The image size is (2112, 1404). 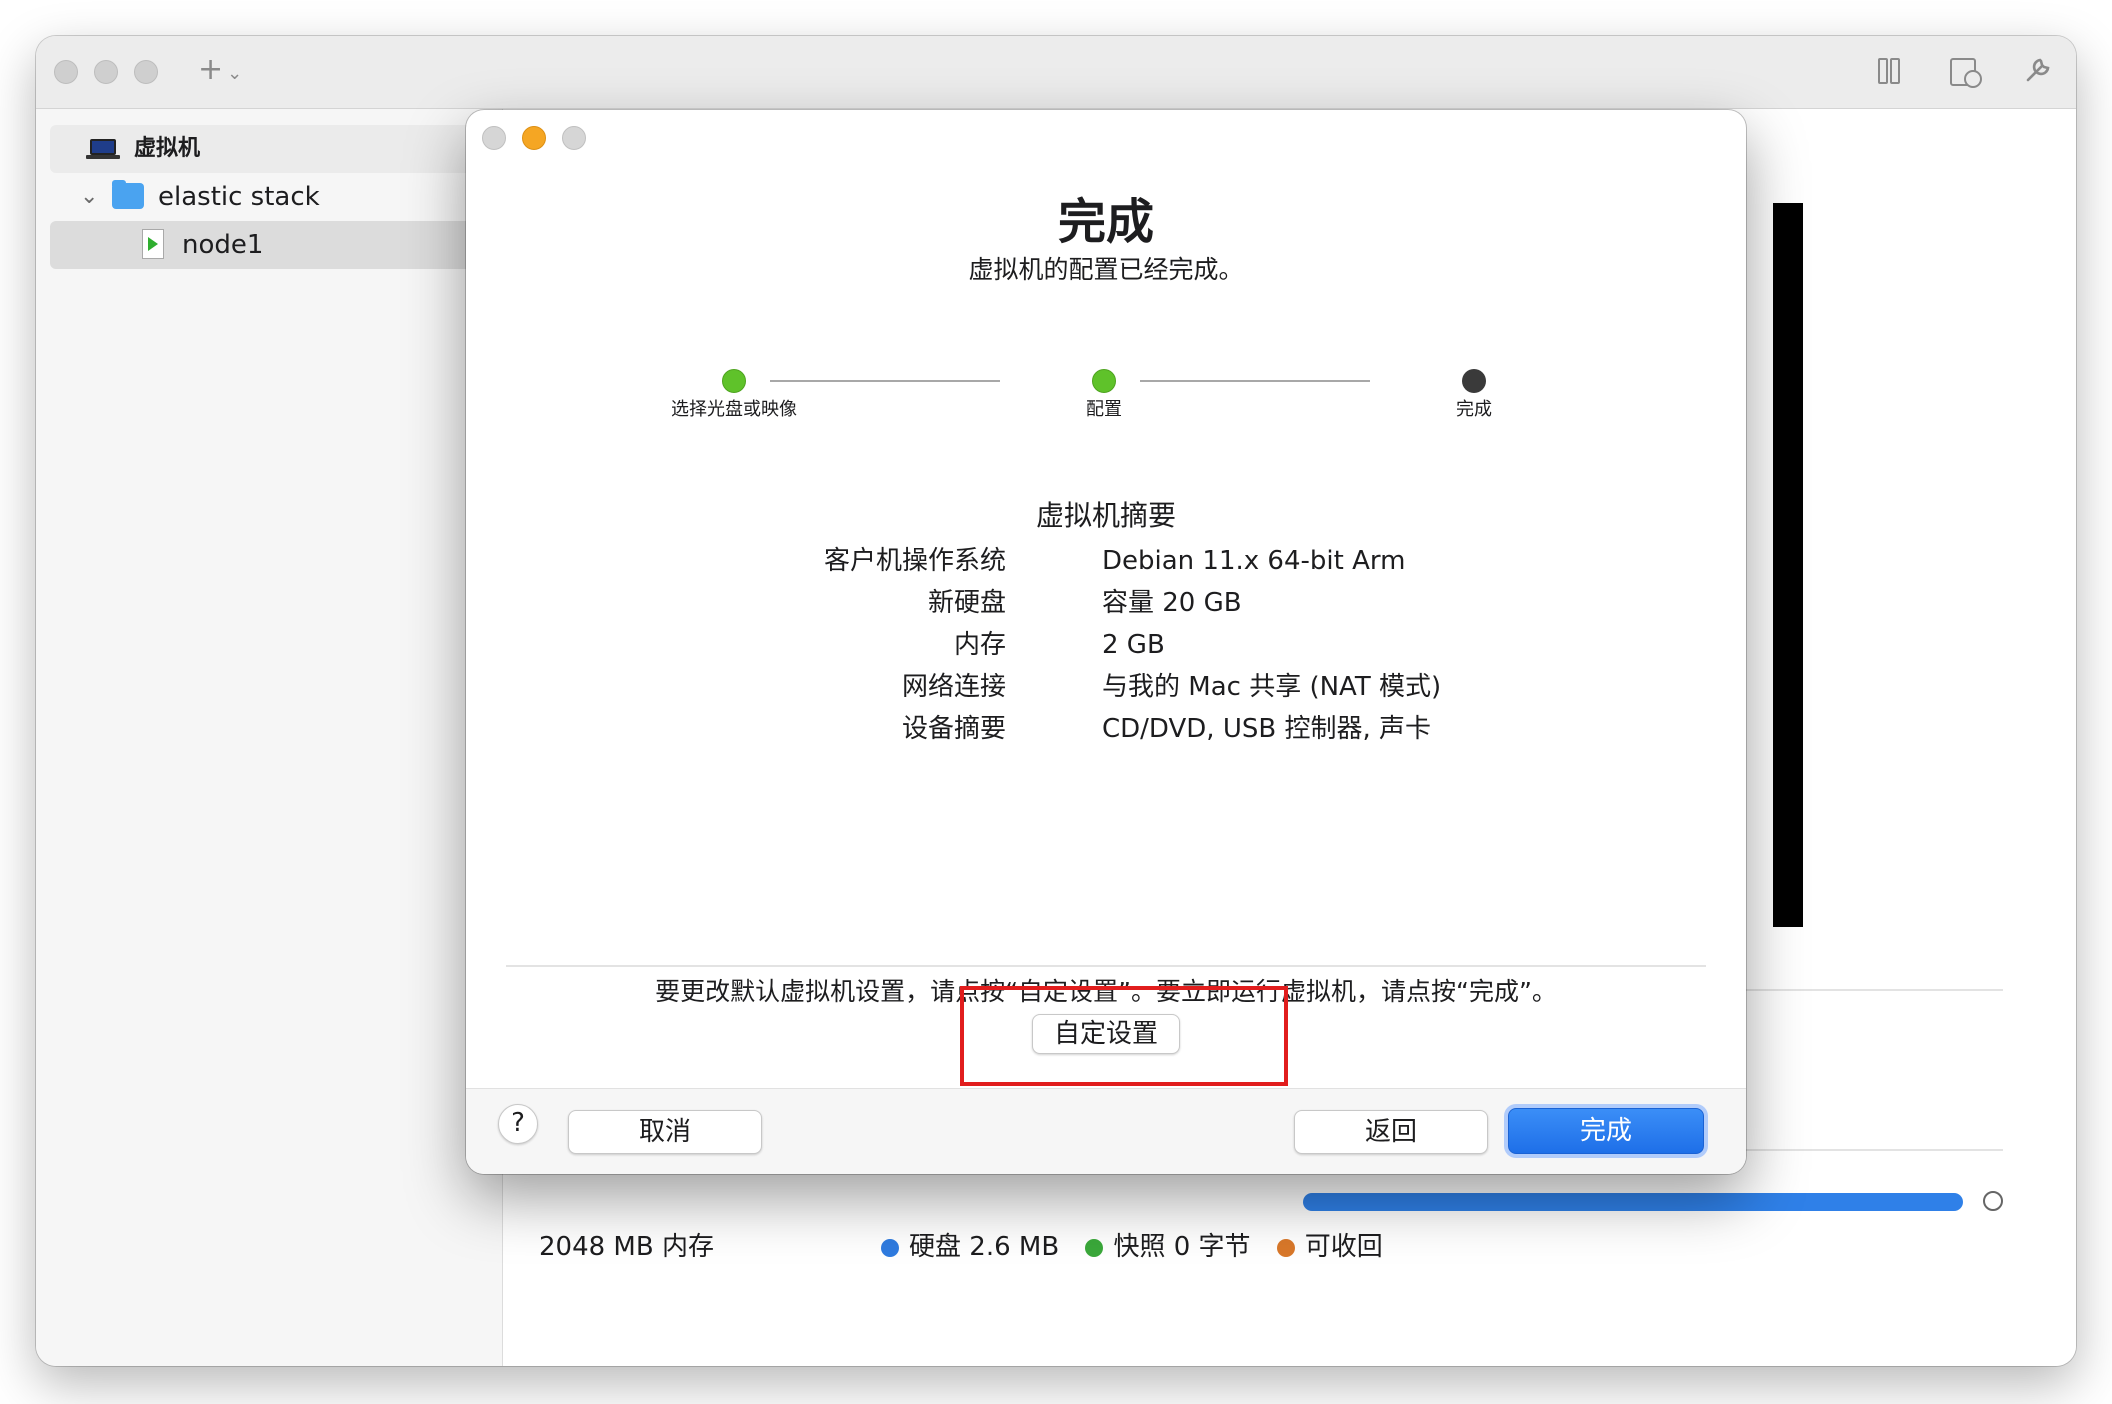 I want to click on summary-label: 客户机操作系统, so click(x=914, y=561).